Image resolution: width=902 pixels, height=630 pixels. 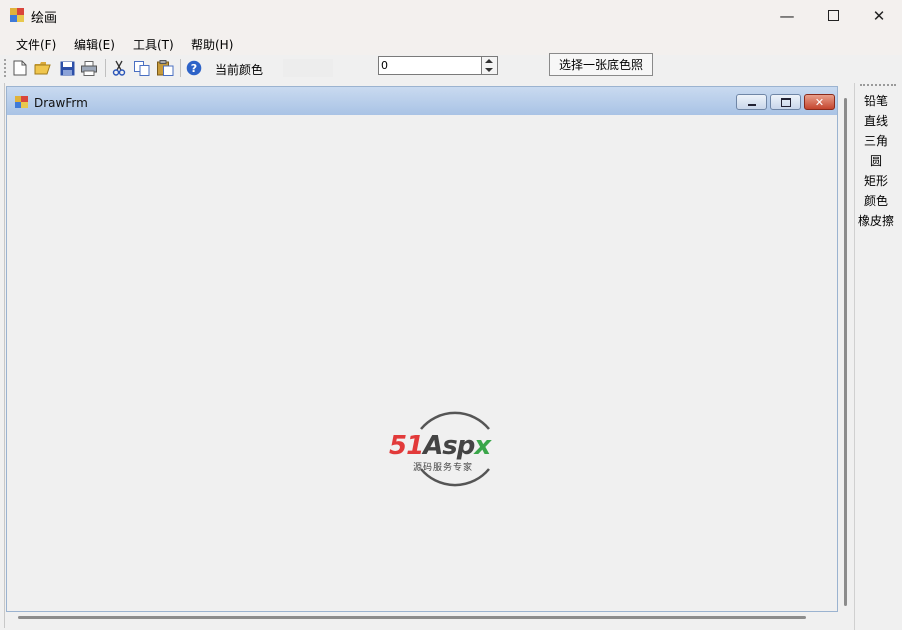 I want to click on horizontal-scrollbar, so click(x=412, y=617).